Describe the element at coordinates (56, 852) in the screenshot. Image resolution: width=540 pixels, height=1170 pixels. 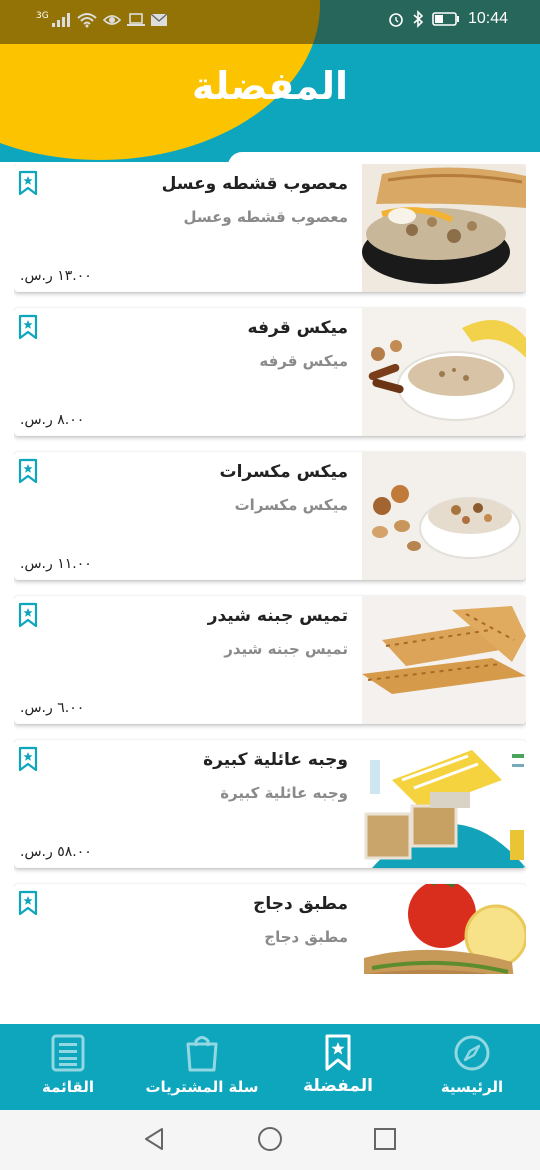
I see `item-price: ٥٨.٠٠ ر.س.` at that location.